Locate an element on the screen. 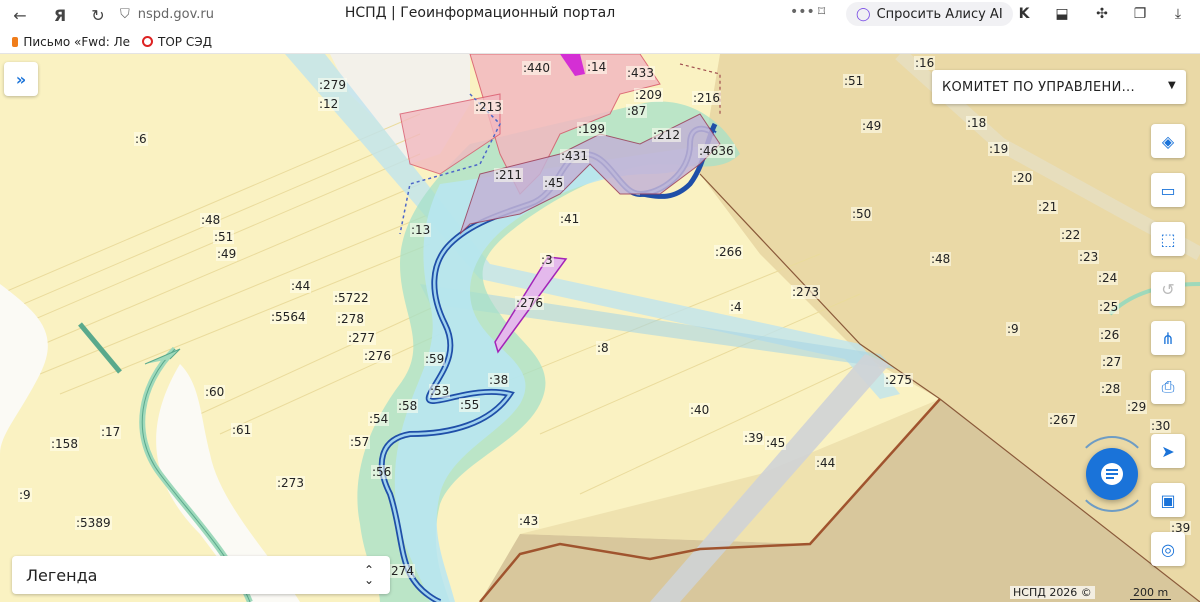  parcel-label: :199 is located at coordinates (591, 129).